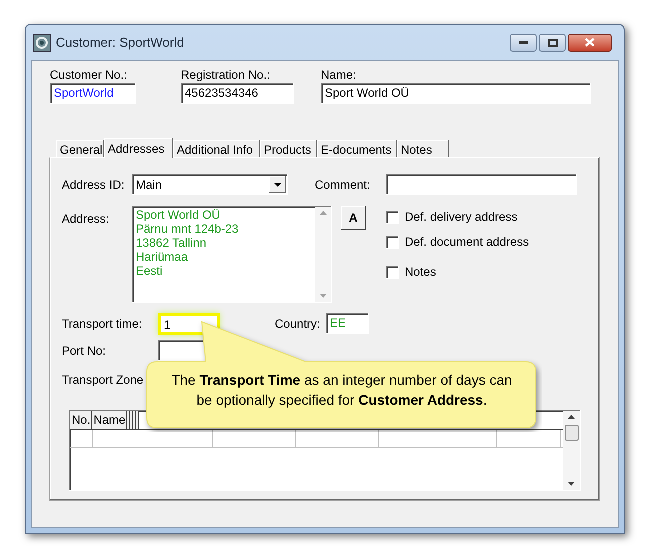  What do you see at coordinates (216, 148) in the screenshot?
I see `tab: Additional Info` at bounding box center [216, 148].